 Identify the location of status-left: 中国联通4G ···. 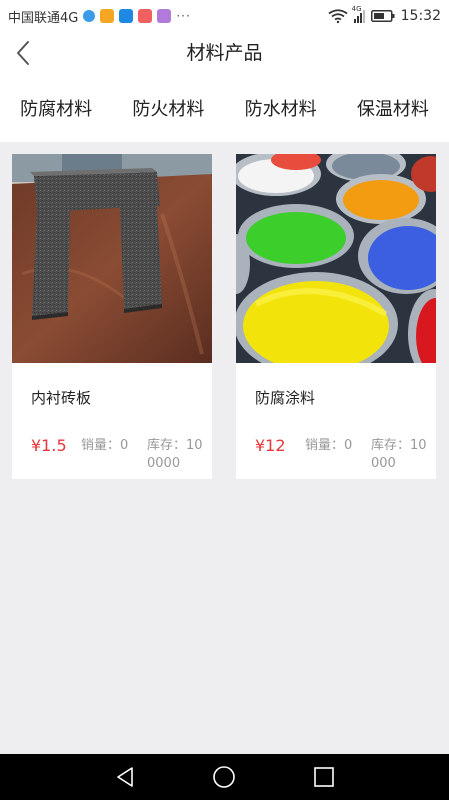
(99, 16).